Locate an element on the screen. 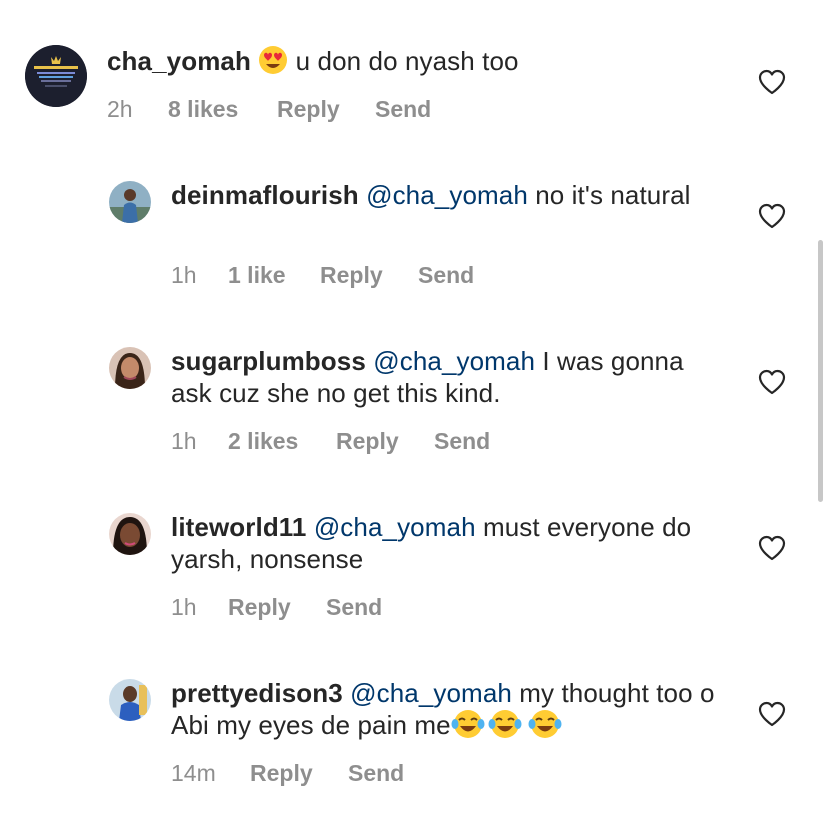  likes-count: 2 likes is located at coordinates (263, 441).